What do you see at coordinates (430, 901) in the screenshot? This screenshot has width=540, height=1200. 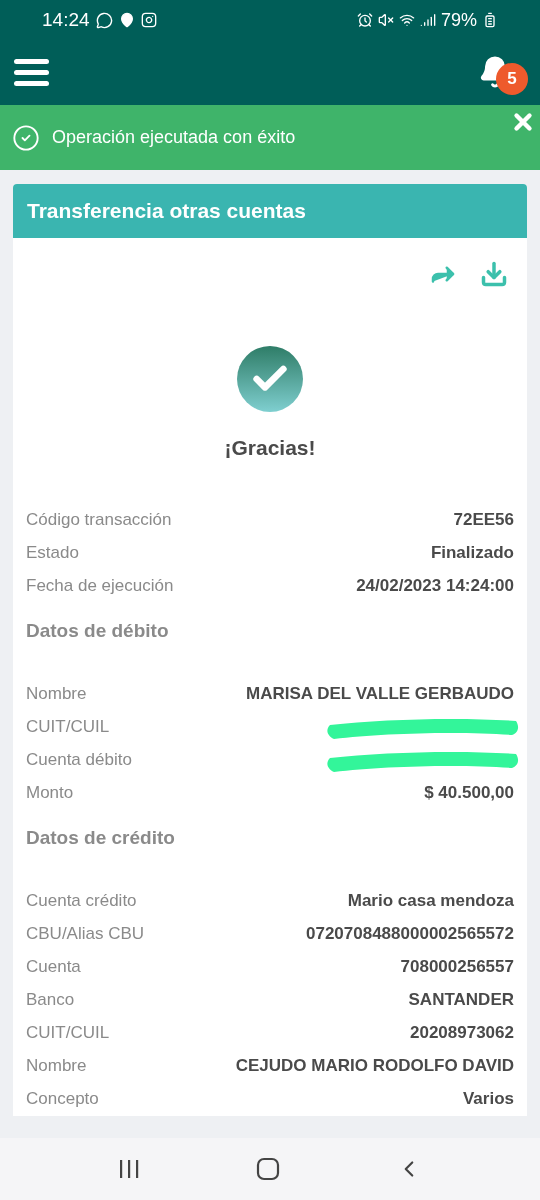 I see `field-value: Mario casa mendoza` at bounding box center [430, 901].